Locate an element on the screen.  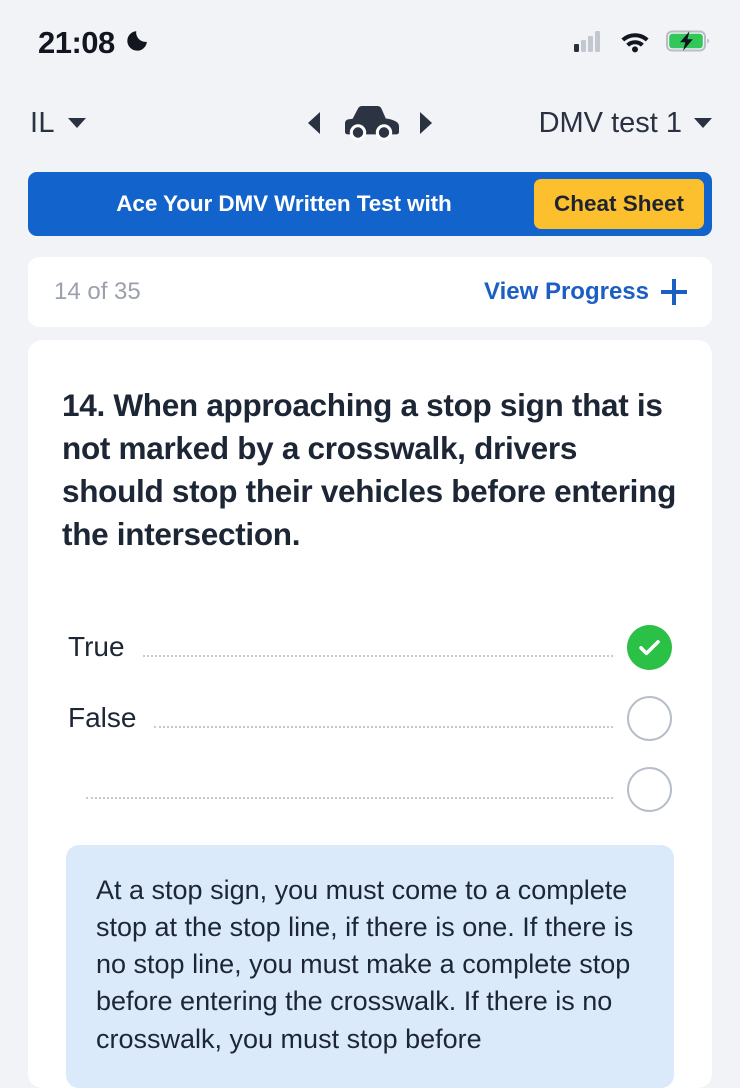
answer-option-false: False is located at coordinates (370, 704).